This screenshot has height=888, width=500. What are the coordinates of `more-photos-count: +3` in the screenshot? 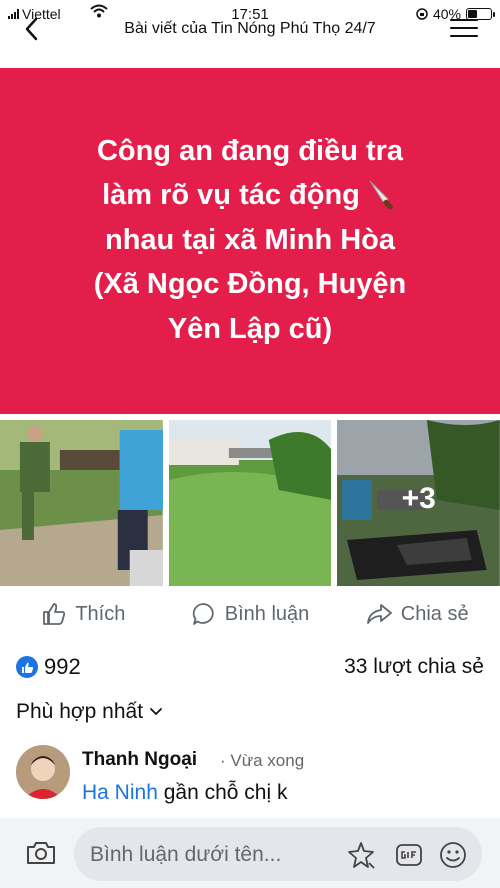 It's located at (418, 498).